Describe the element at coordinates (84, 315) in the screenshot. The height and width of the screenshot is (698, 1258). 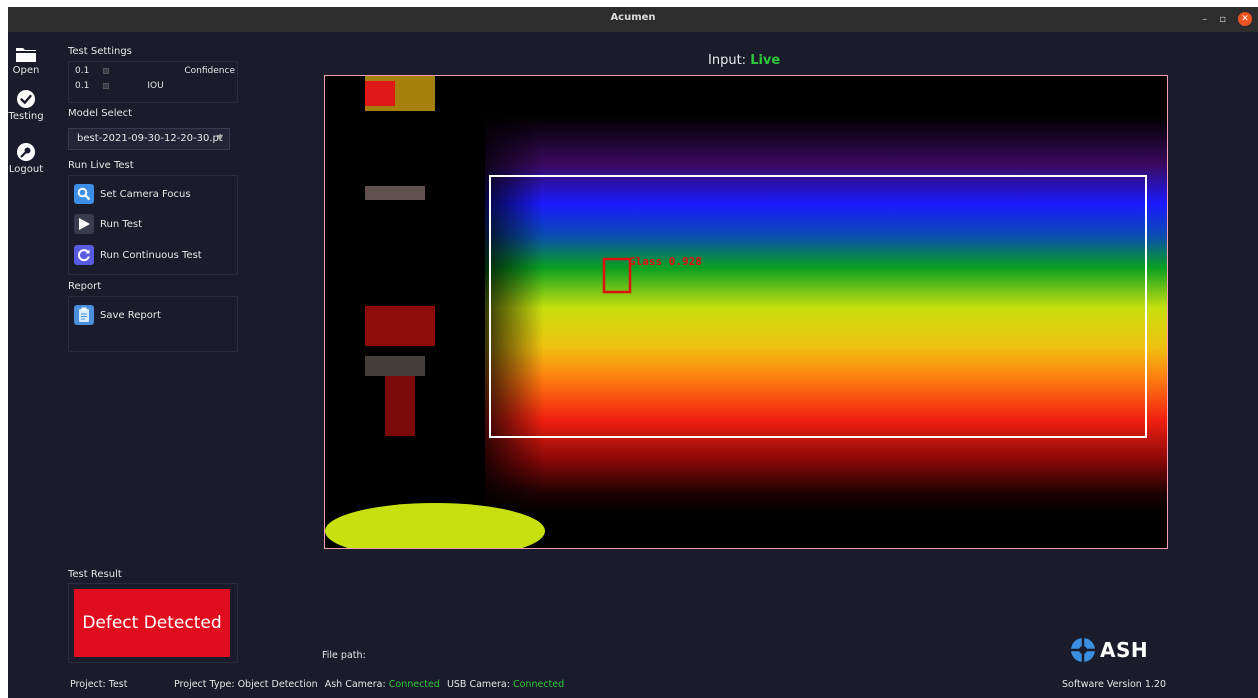
I see `clipboard-icon` at that location.